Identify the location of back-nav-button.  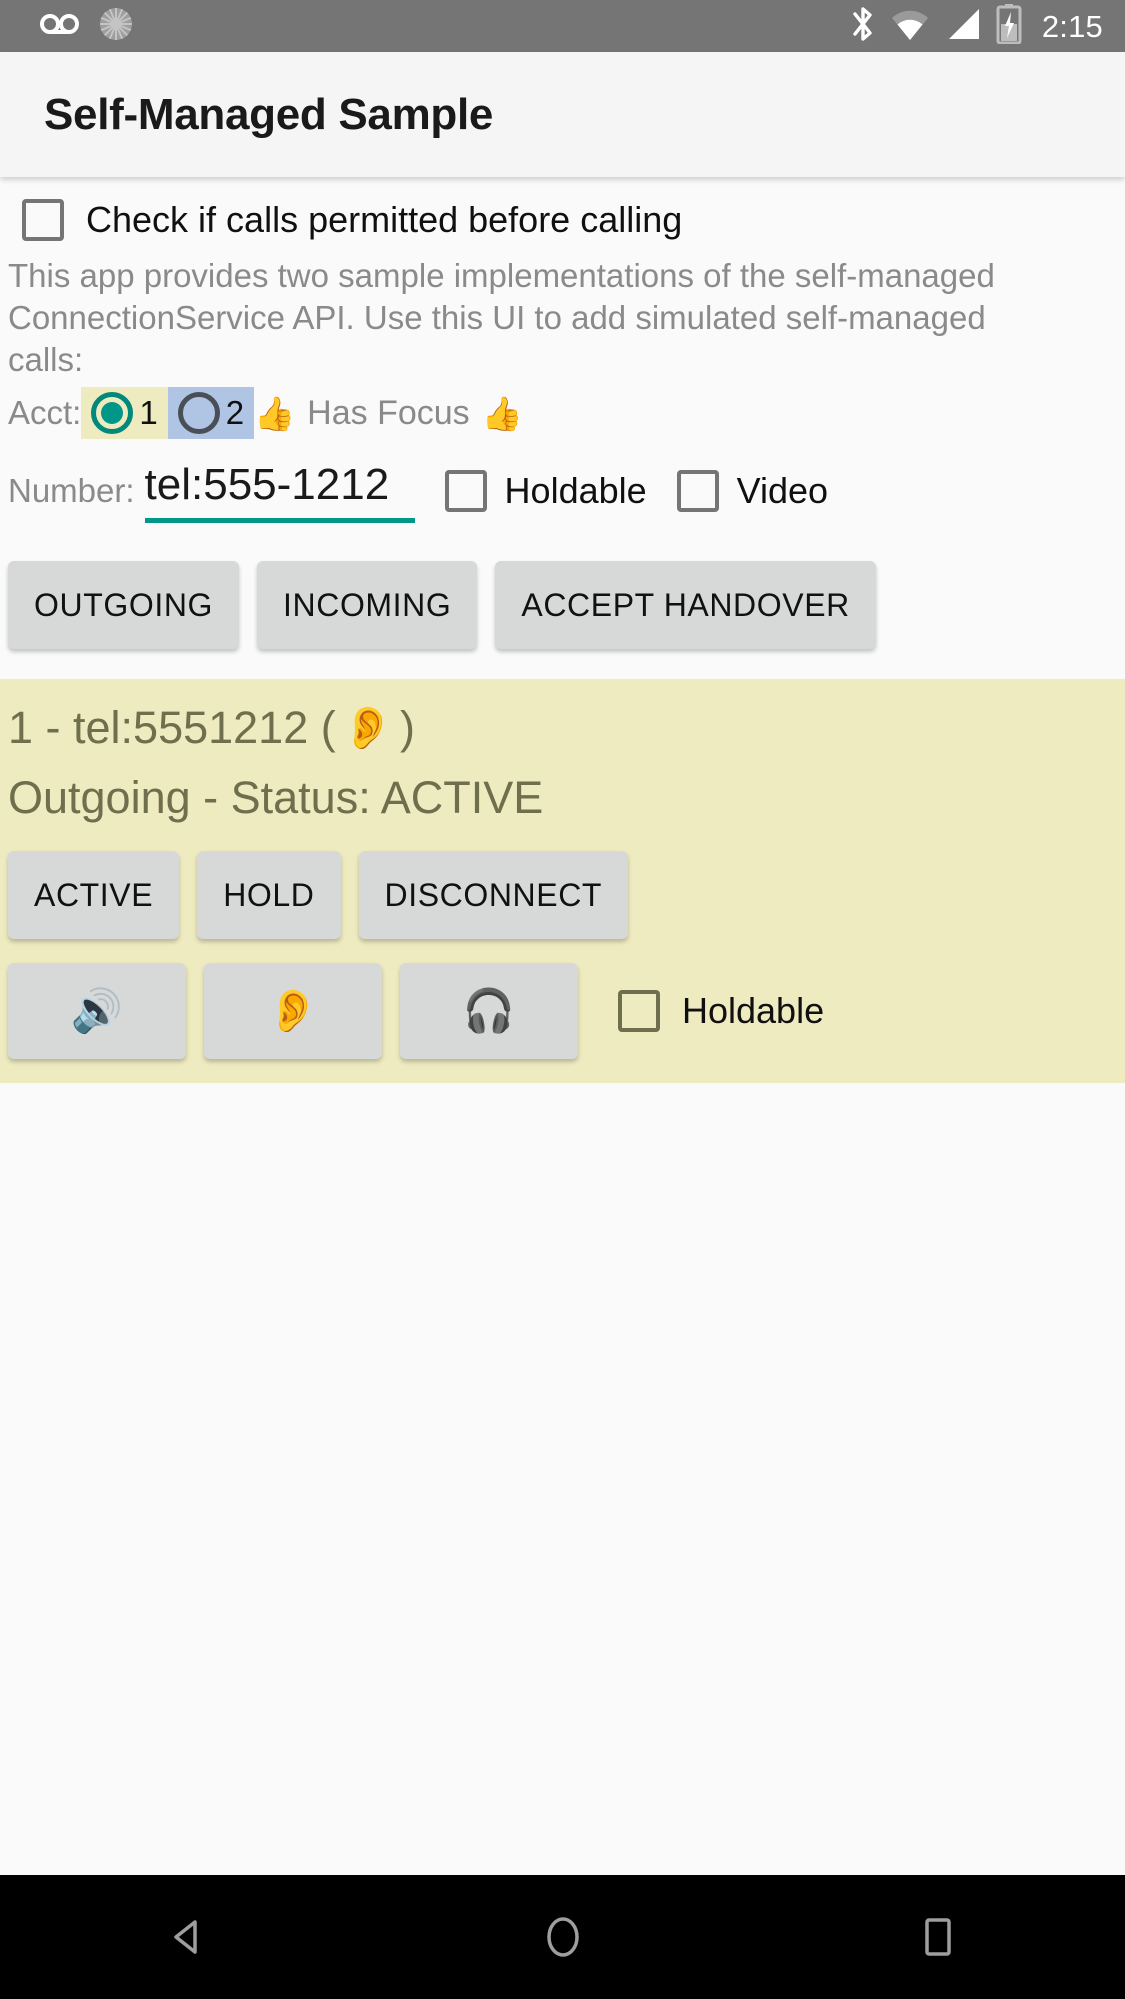
(188, 1937).